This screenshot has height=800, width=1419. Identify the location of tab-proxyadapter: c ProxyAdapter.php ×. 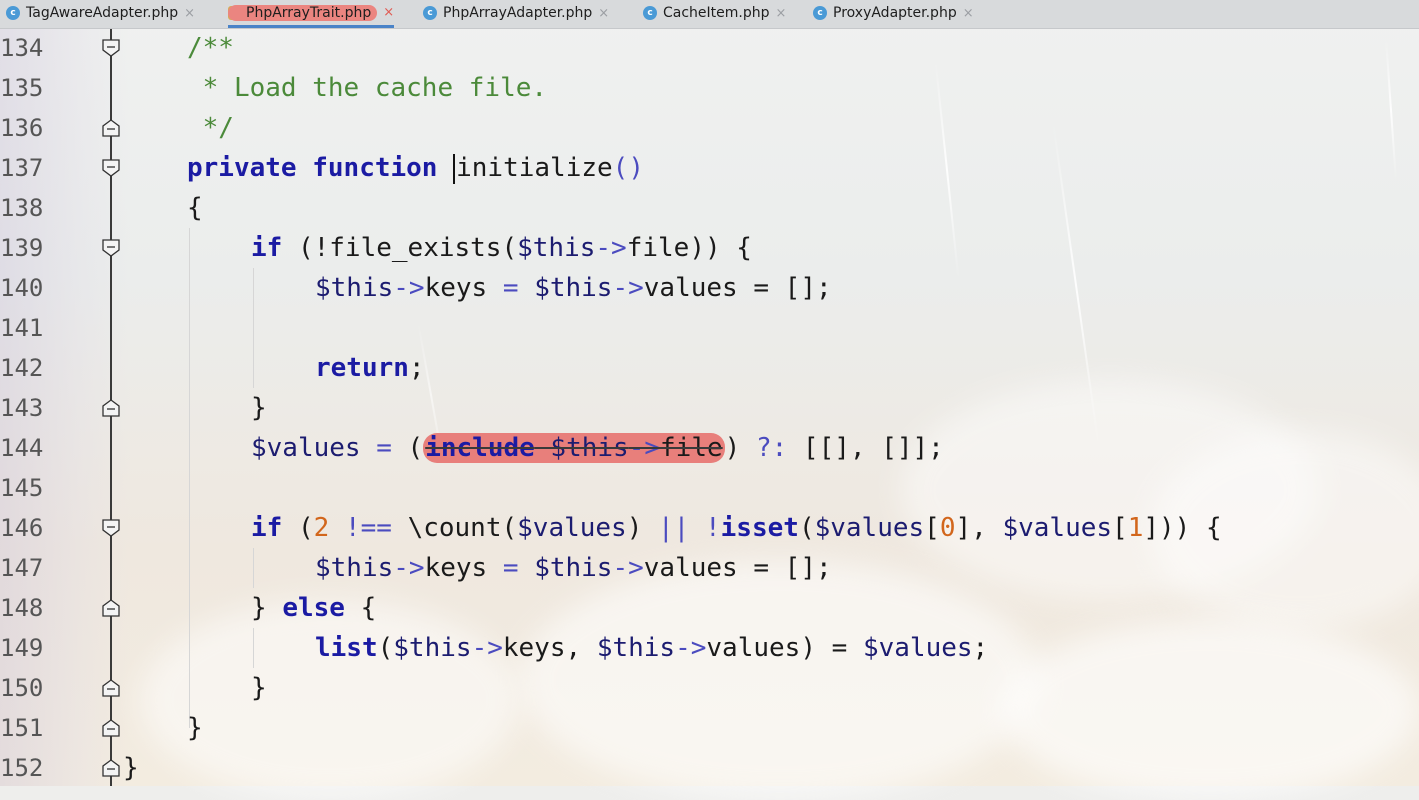
(893, 13).